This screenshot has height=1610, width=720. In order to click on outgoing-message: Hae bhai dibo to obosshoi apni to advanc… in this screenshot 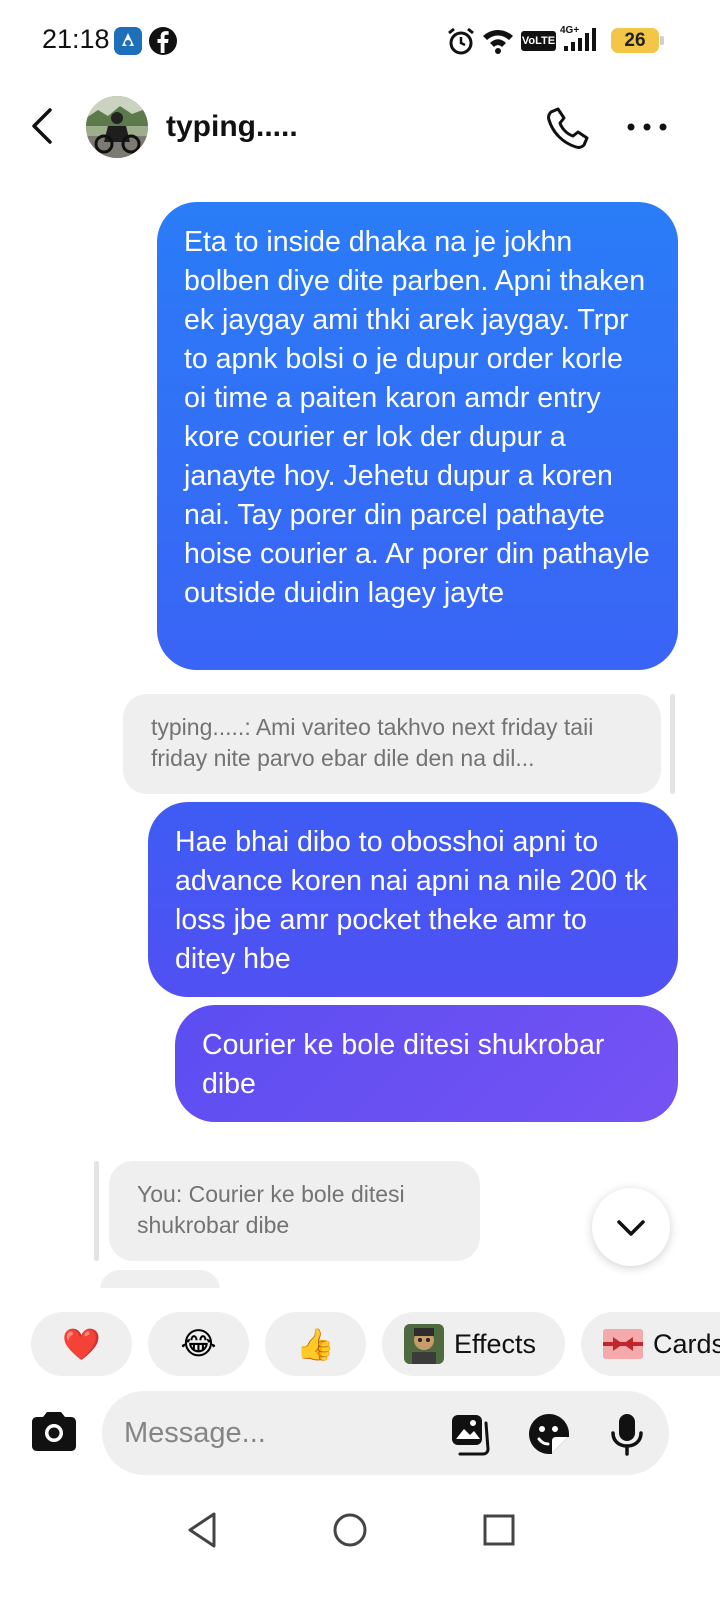, I will do `click(413, 899)`.